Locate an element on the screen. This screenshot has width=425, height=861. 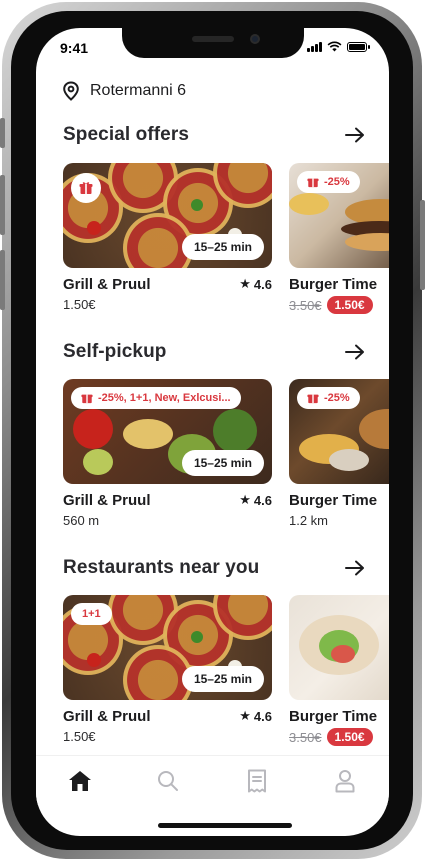
restaurant-card-burger-time: -25% Burger Time 3.50€ 1.50€ is located at coordinates (339, 238).